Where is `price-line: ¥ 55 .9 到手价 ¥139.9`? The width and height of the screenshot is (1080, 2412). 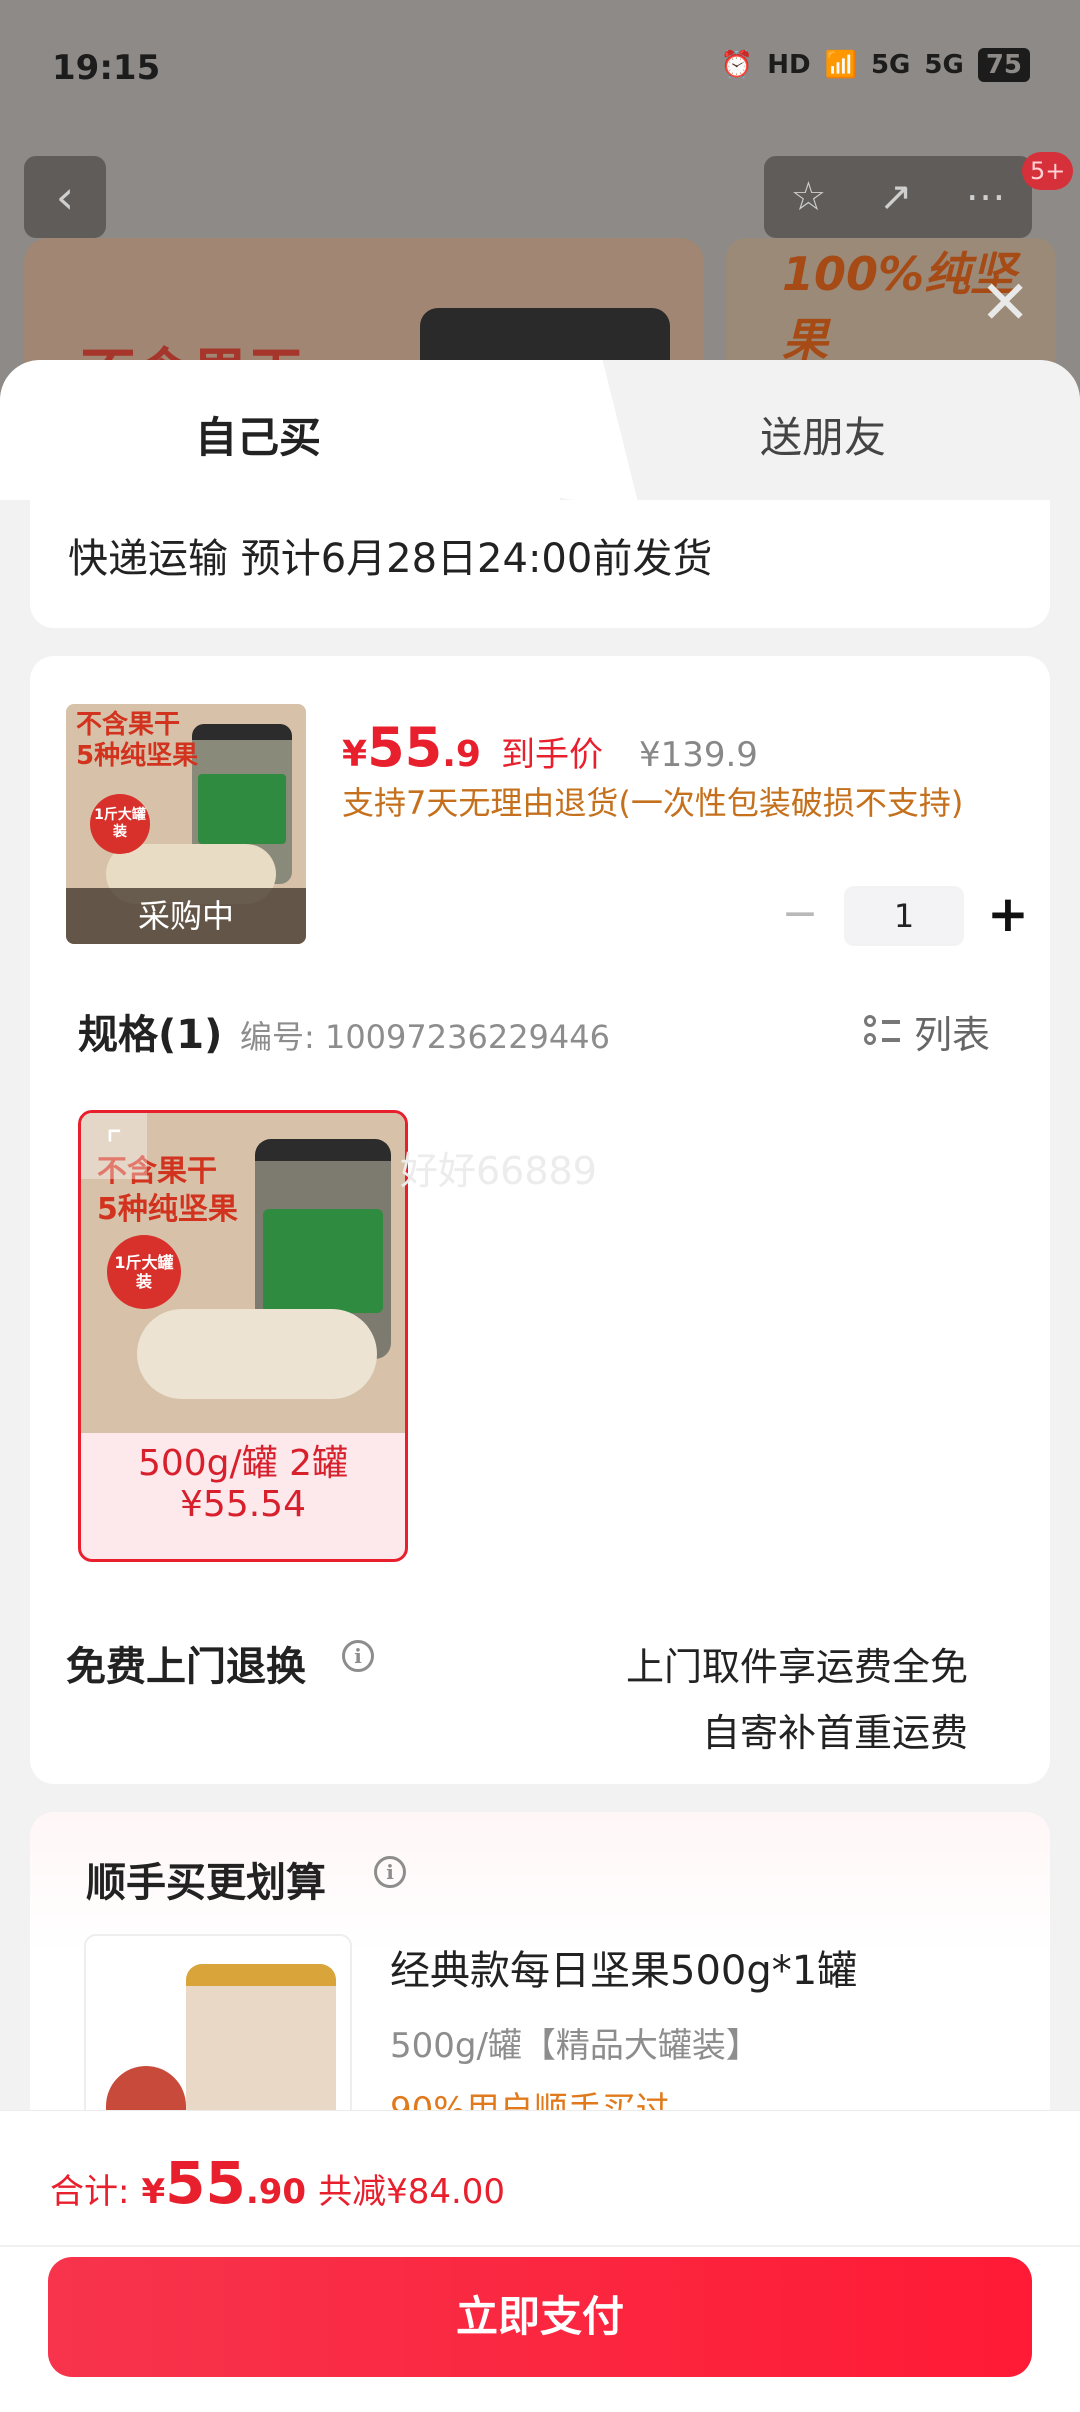
price-line: ¥ 55 .9 到手价 ¥139.9 is located at coordinates (550, 747).